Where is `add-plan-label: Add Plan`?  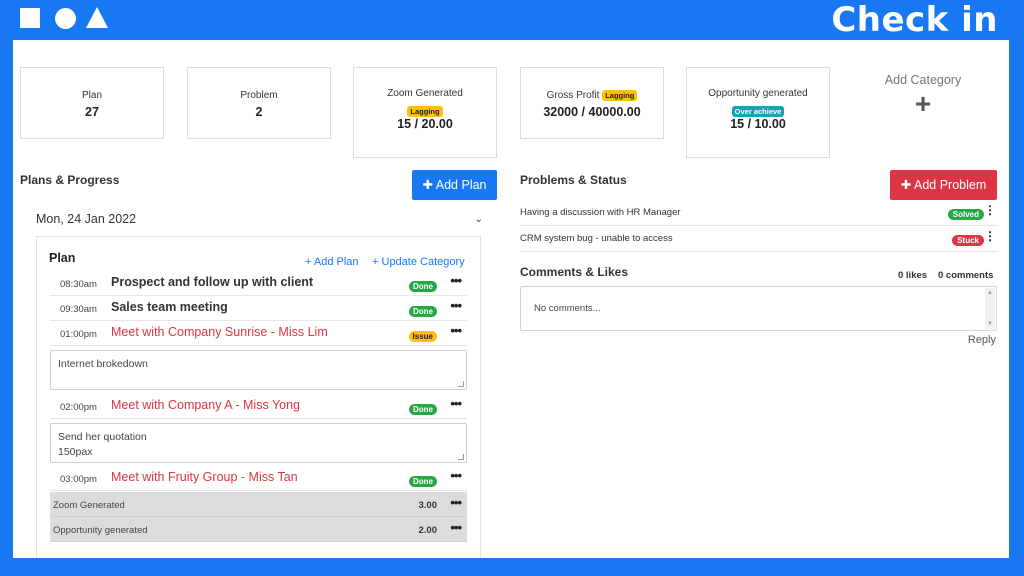 add-plan-label: Add Plan is located at coordinates (461, 185).